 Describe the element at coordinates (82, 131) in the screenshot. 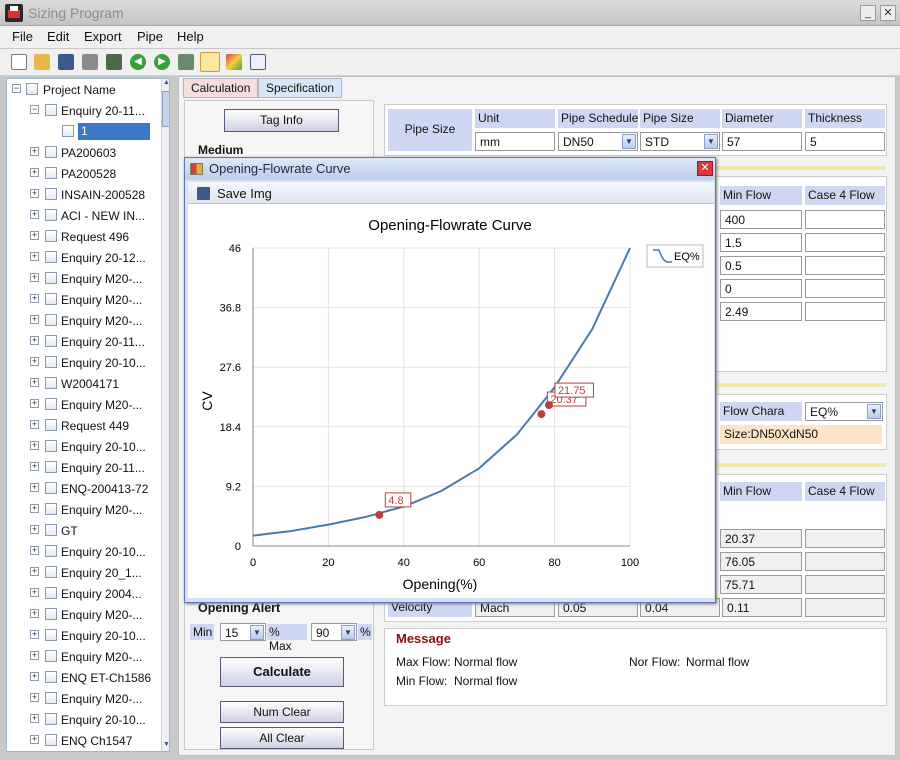

I see `tree-item-selected: 1` at that location.